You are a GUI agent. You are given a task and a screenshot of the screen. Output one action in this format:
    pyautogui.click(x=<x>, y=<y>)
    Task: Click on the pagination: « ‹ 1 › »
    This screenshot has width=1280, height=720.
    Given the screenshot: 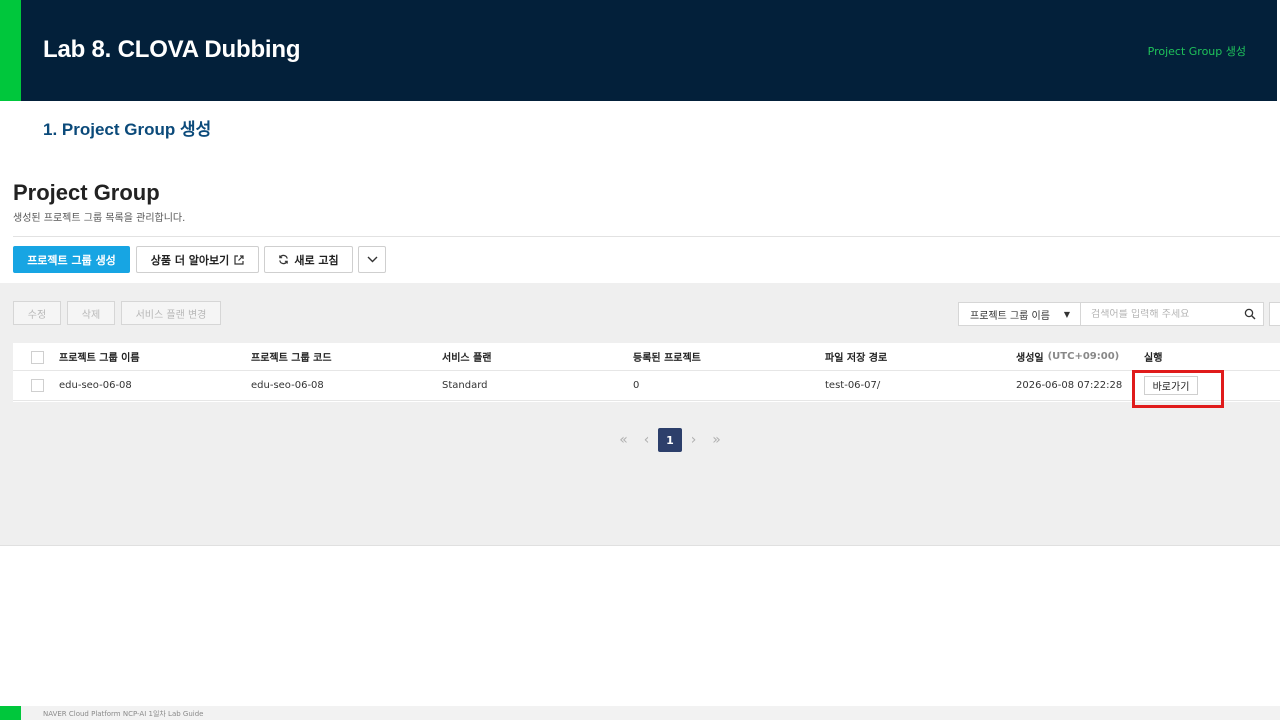 What is the action you would take?
    pyautogui.click(x=670, y=440)
    